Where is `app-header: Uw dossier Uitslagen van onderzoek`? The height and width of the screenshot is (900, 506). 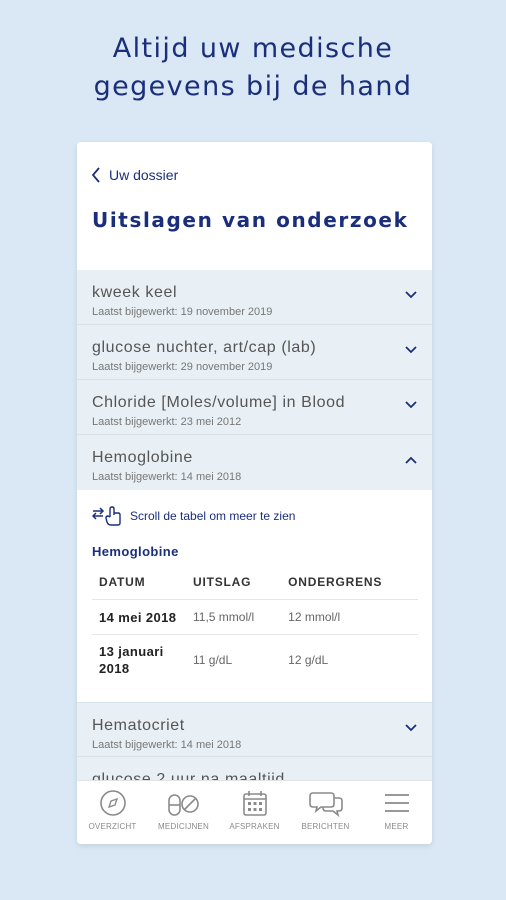
app-header: Uw dossier Uitslagen van onderzoek is located at coordinates (254, 206).